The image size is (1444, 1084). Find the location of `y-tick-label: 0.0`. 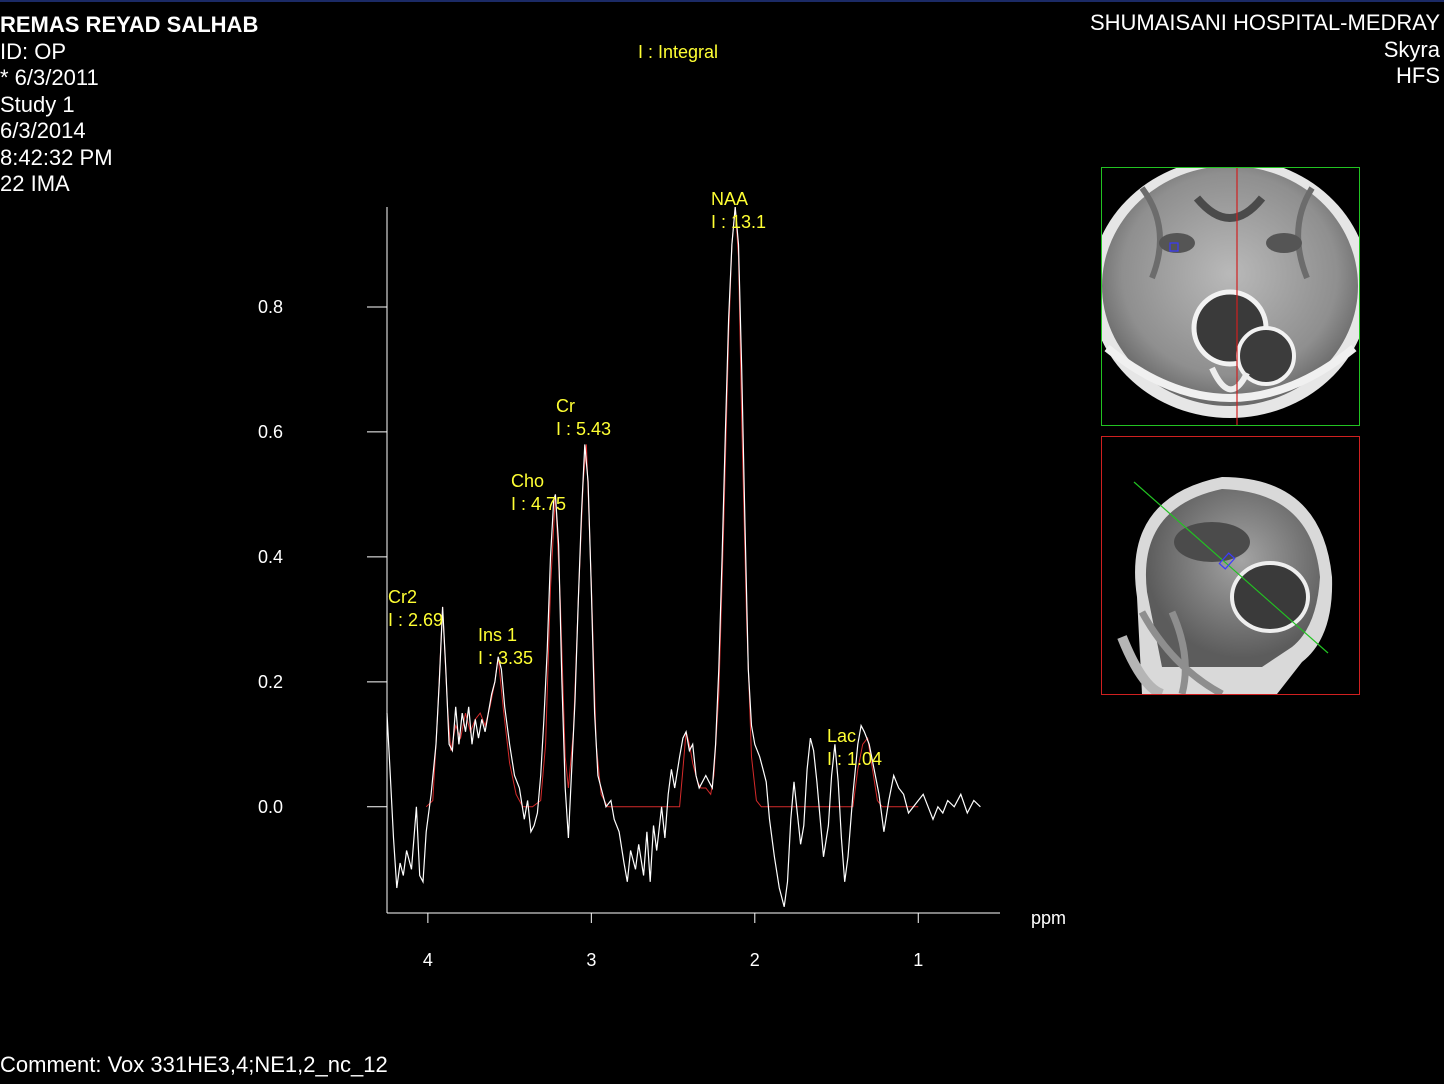

y-tick-label: 0.0 is located at coordinates (270, 807).